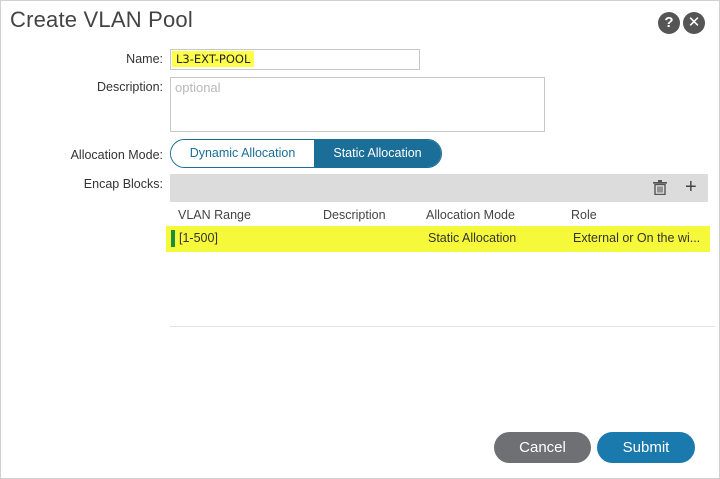 The height and width of the screenshot is (479, 720). Describe the element at coordinates (354, 215) in the screenshot. I see `column-header-description: Description` at that location.